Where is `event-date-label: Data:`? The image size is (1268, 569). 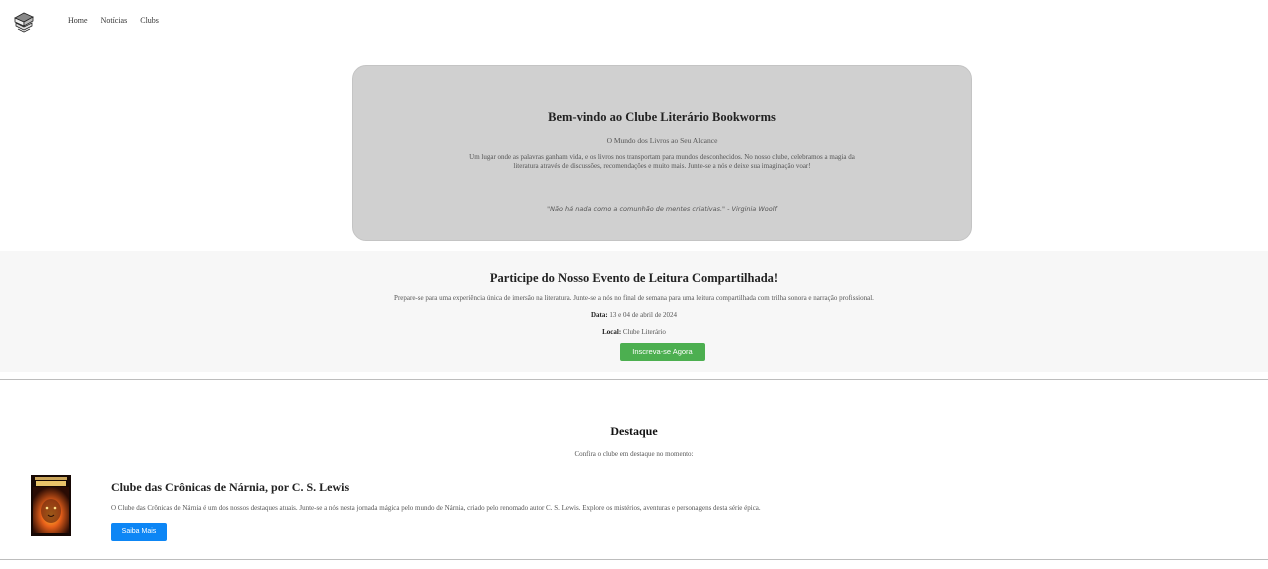 event-date-label: Data: is located at coordinates (599, 315).